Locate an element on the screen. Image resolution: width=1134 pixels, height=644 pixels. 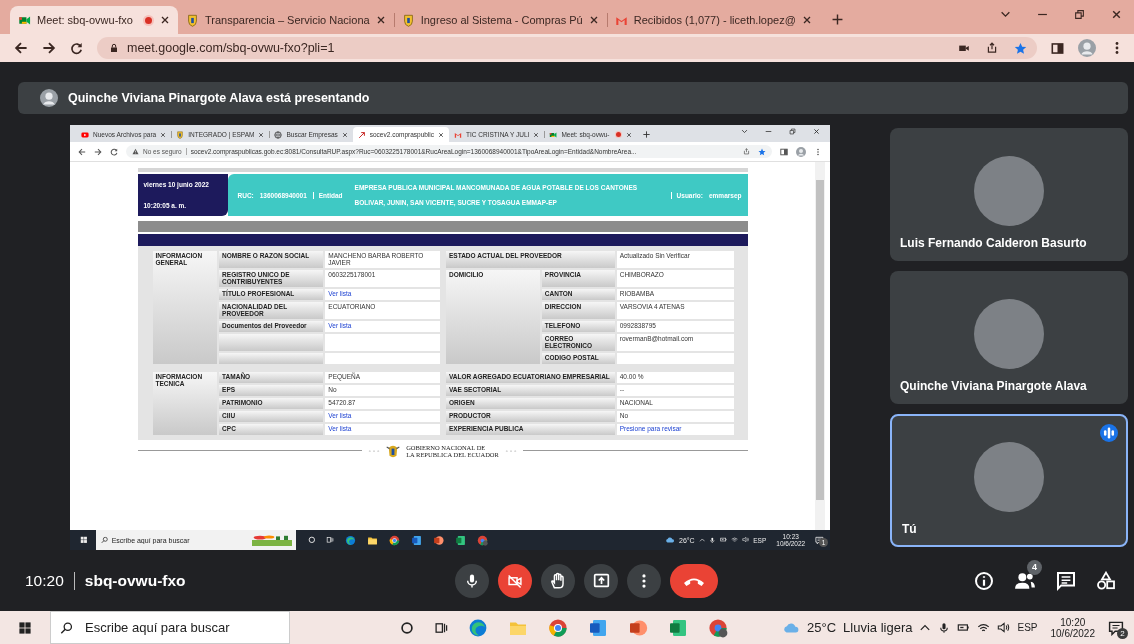
browser-tab: Recibidos (1,077) - liceth.lopez@ is located at coordinates (713, 20).